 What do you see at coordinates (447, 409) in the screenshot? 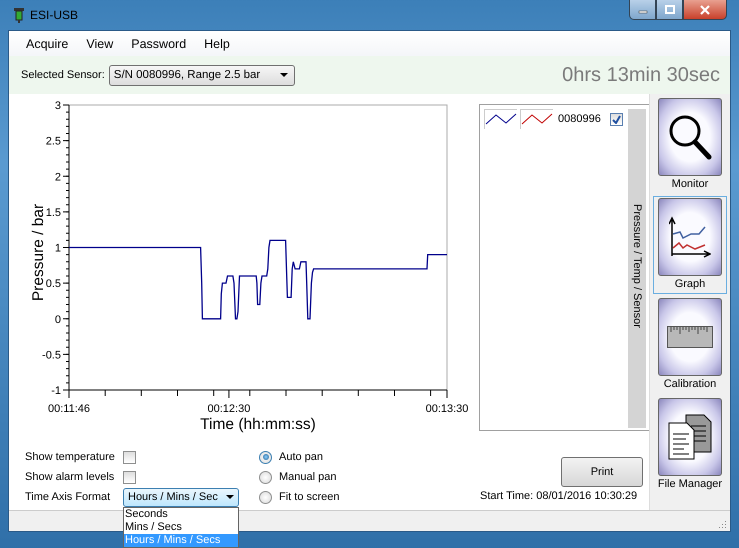
I see `x-tick-label: 00:13:30` at bounding box center [447, 409].